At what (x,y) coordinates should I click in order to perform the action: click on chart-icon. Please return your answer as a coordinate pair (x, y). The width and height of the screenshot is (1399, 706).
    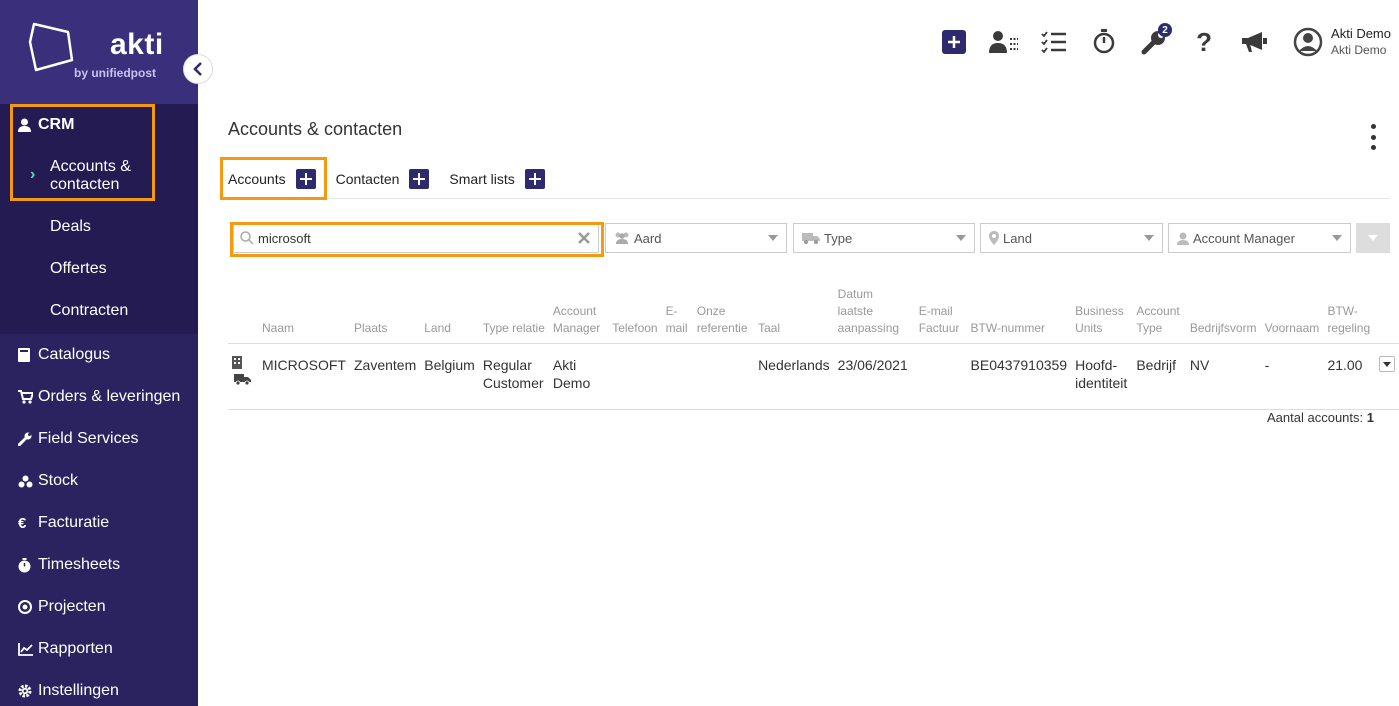
    Looking at the image, I should click on (28, 649).